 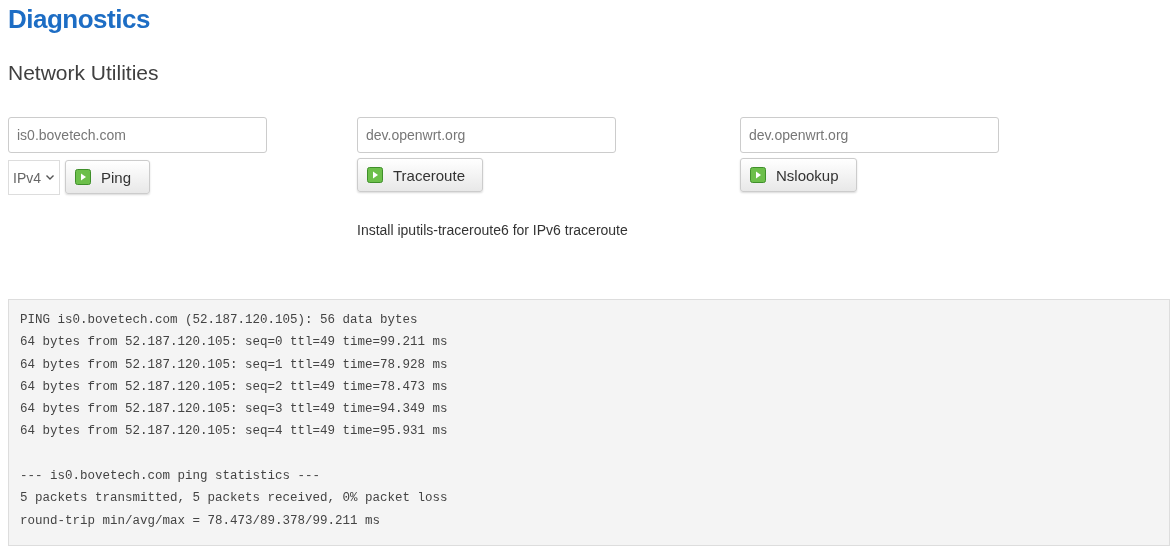 I want to click on traceroute-button: Traceroute, so click(x=420, y=175).